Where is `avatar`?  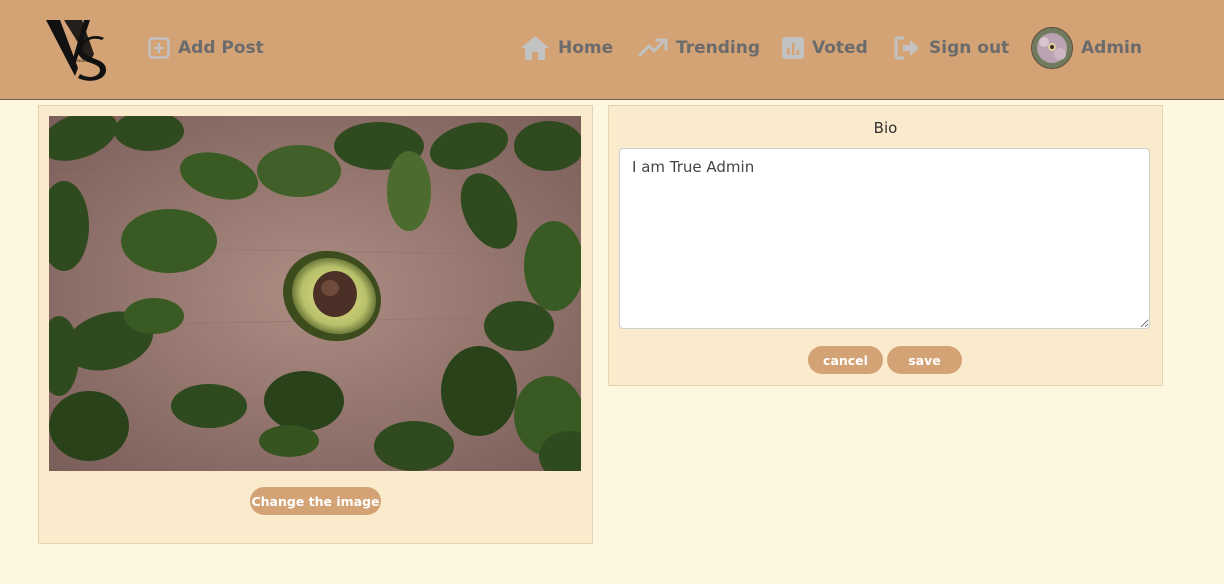 avatar is located at coordinates (1052, 48).